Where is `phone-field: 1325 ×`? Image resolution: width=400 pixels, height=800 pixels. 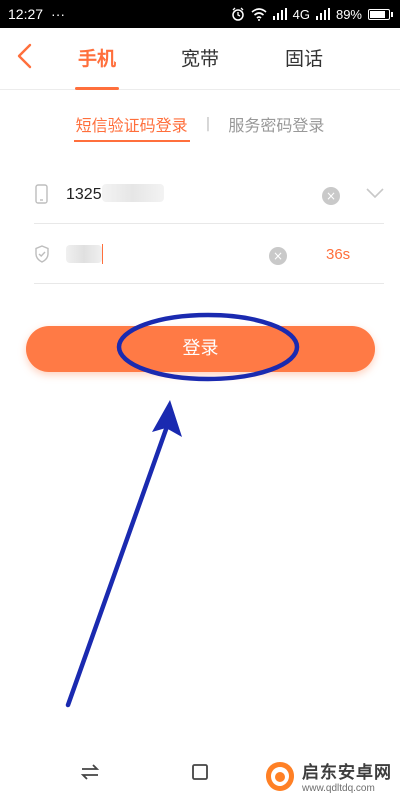 phone-field: 1325 × is located at coordinates (209, 196).